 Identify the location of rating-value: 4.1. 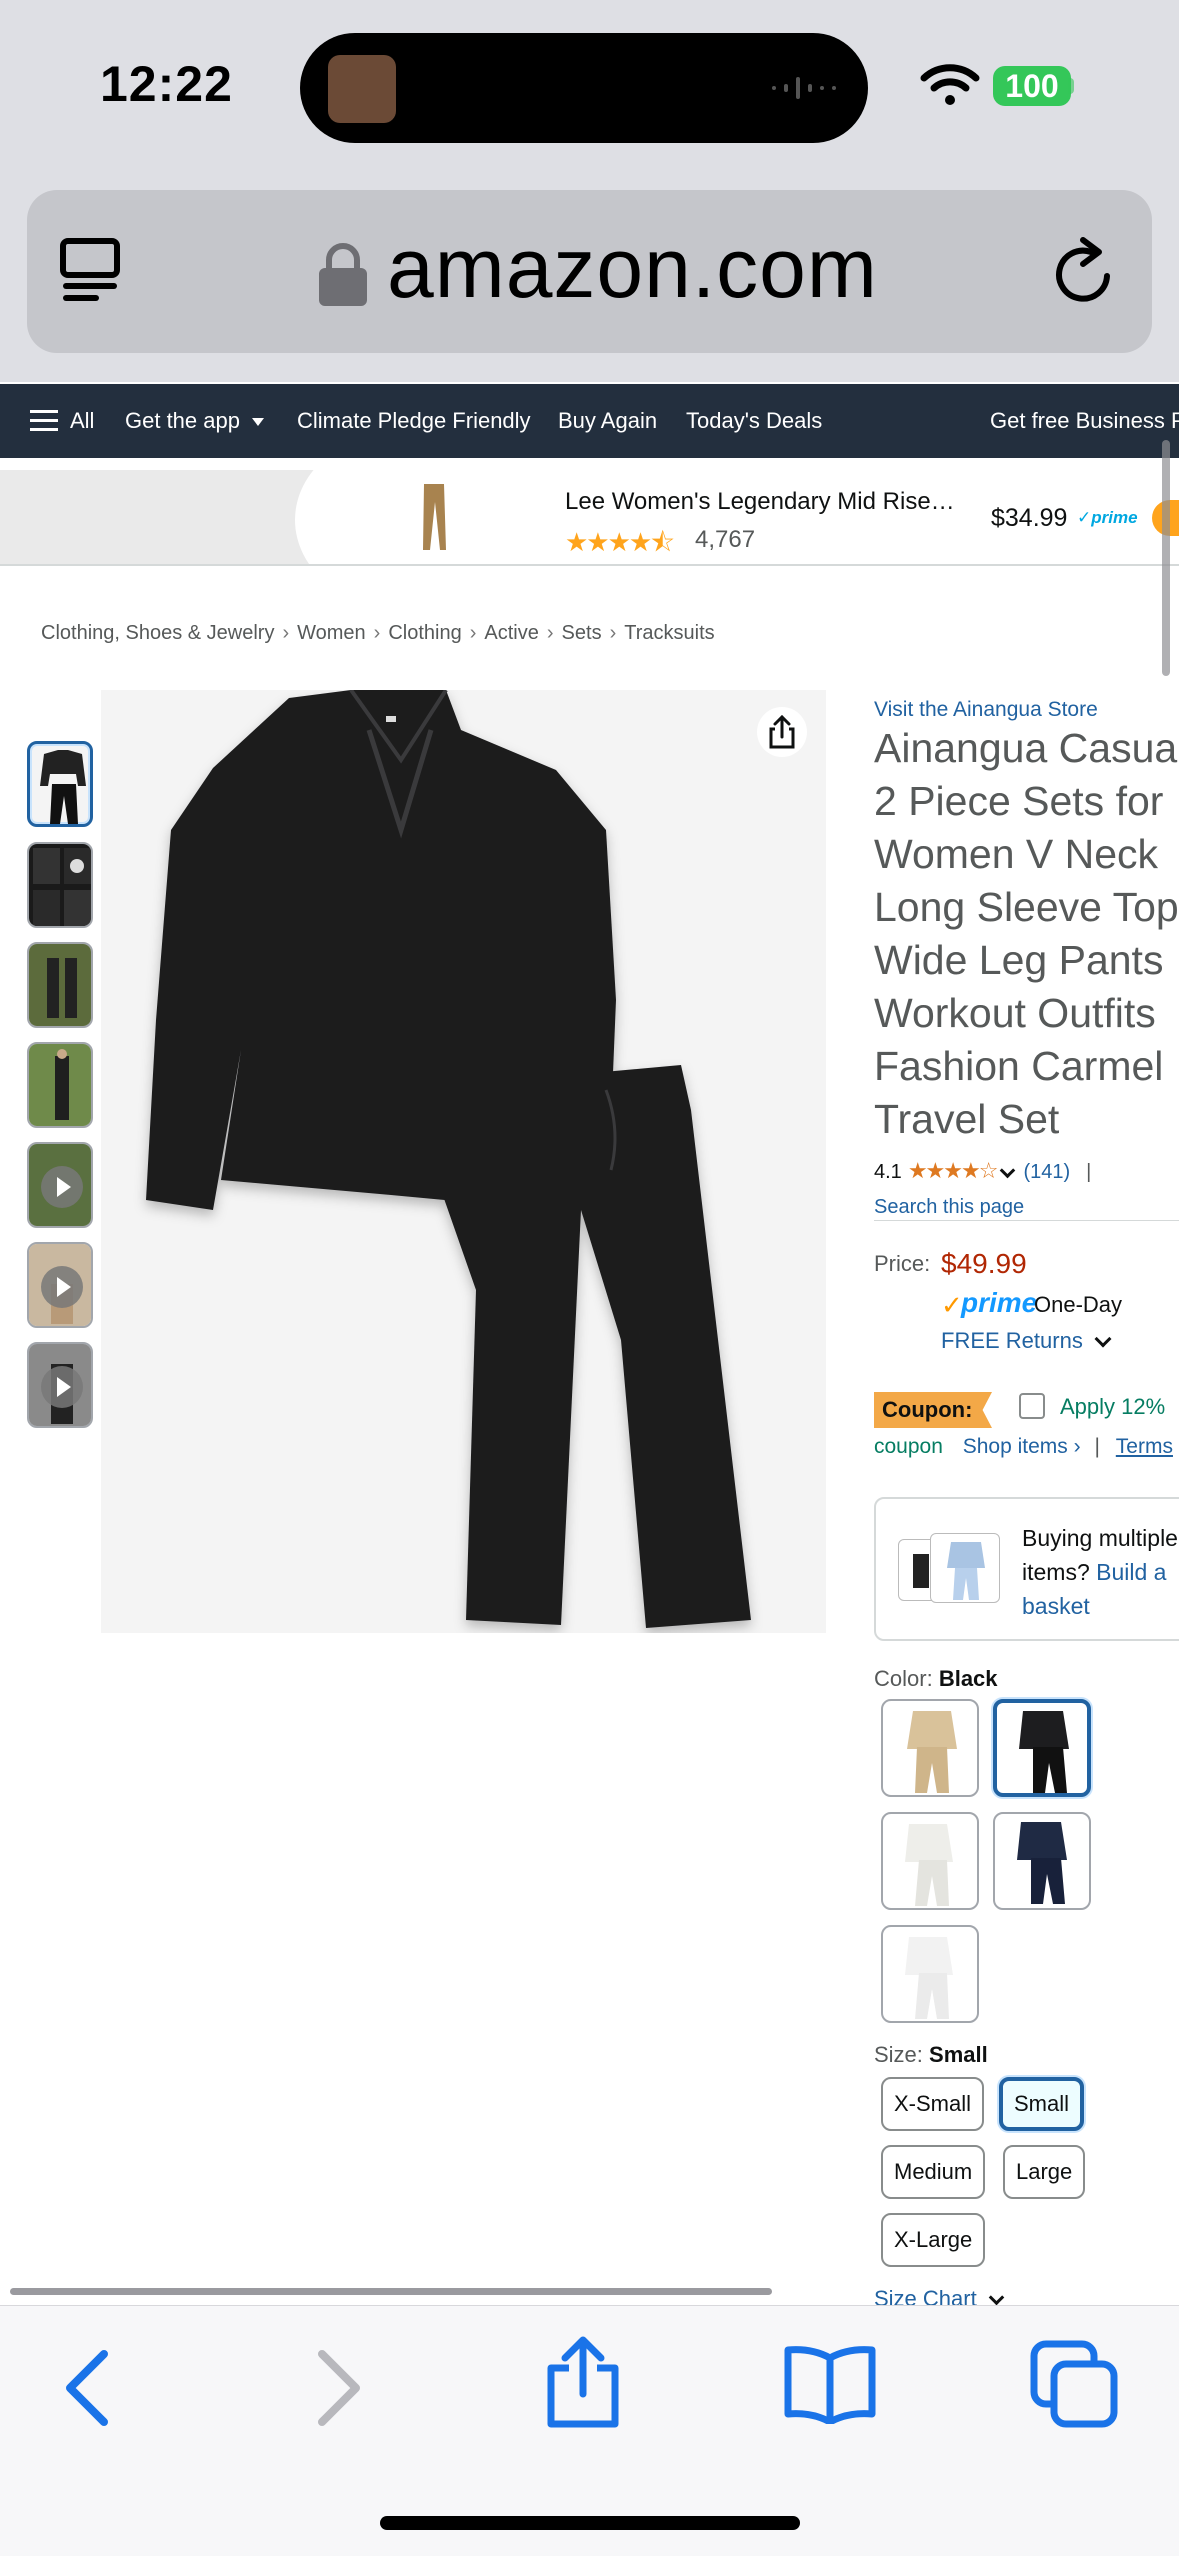
(888, 1172).